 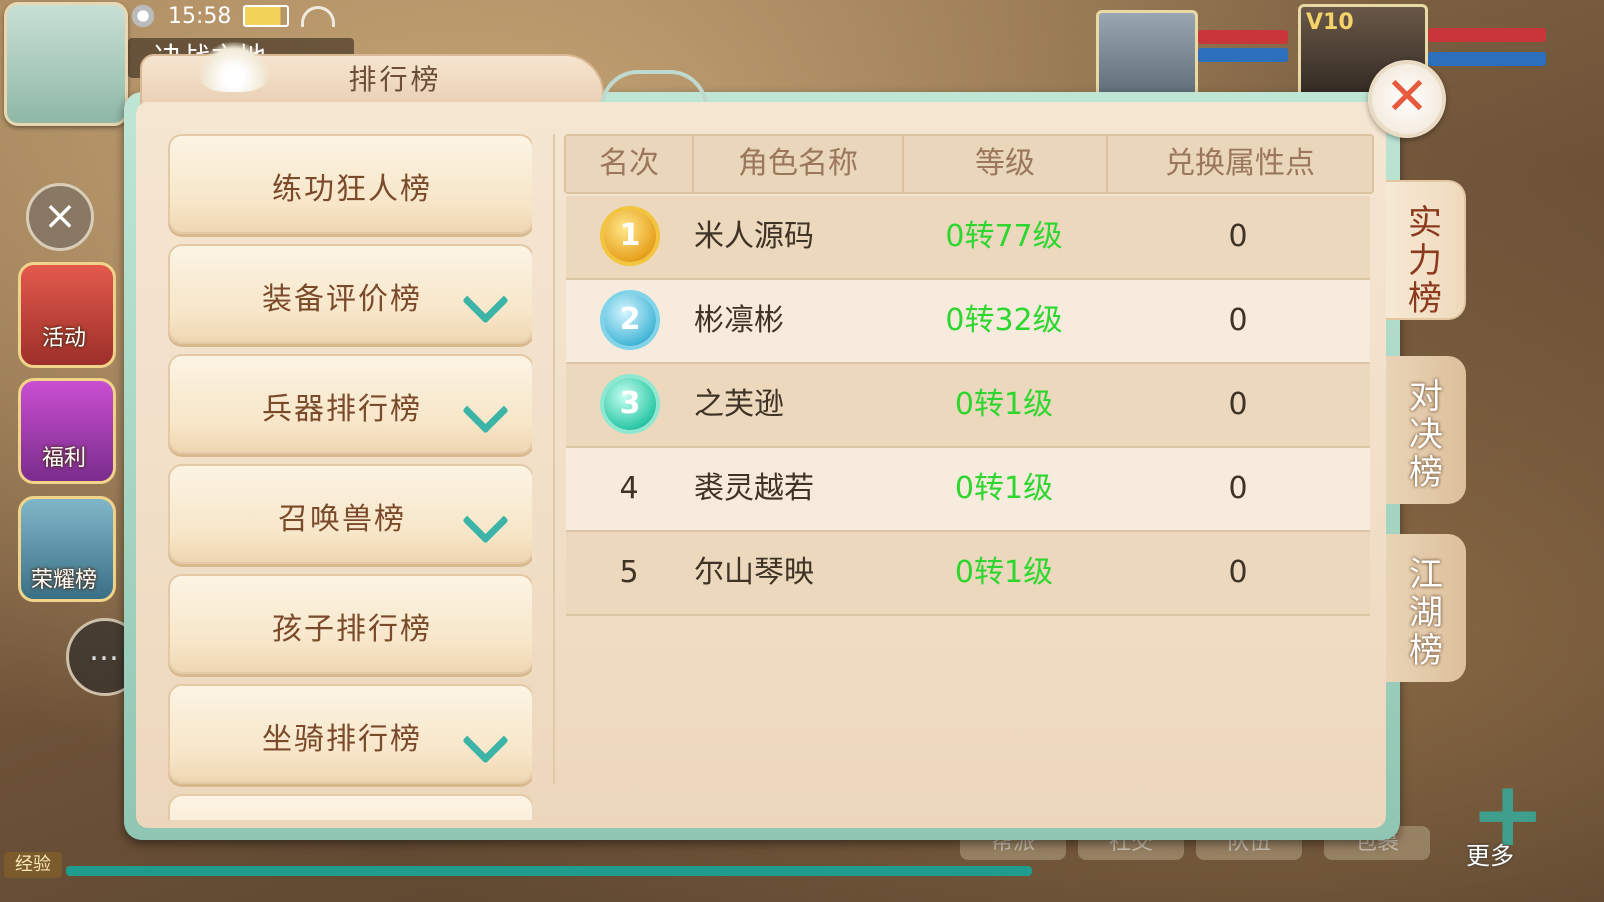 I want to click on role-name: 之芙逊, so click(x=739, y=404).